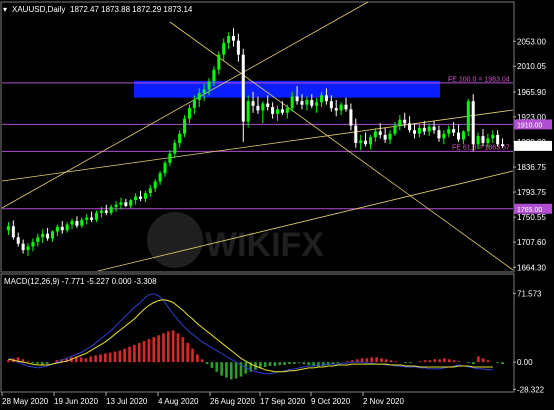 This screenshot has width=554, height=410. Describe the element at coordinates (178, 401) in the screenshot. I see `date-tick-label: 4 Aug 2020` at that location.